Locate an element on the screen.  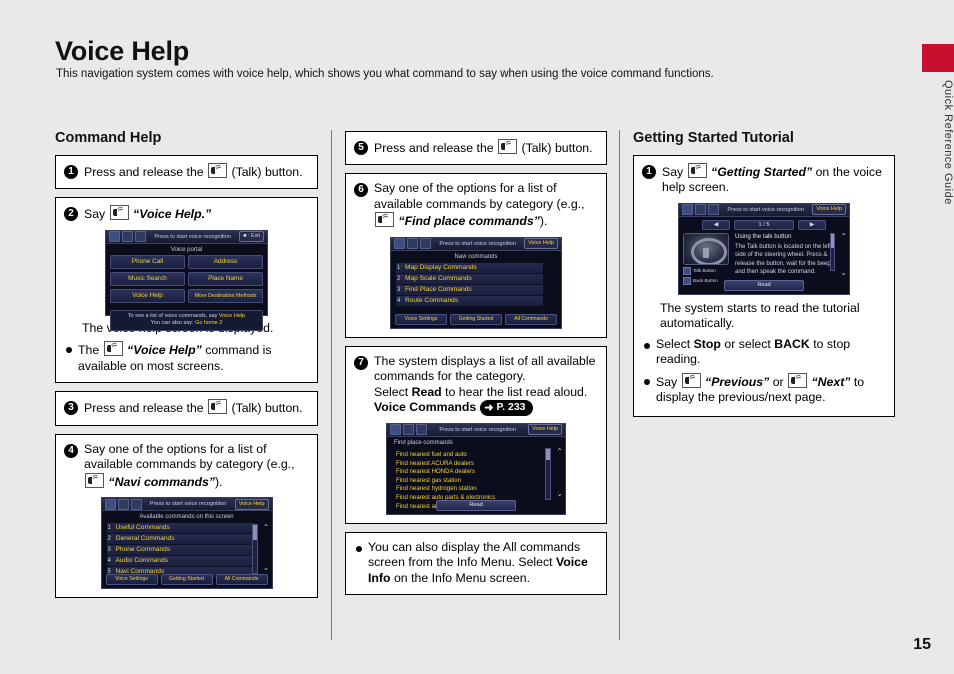
list-item-label: Map Scale Commands is located at coordinates (438, 278).